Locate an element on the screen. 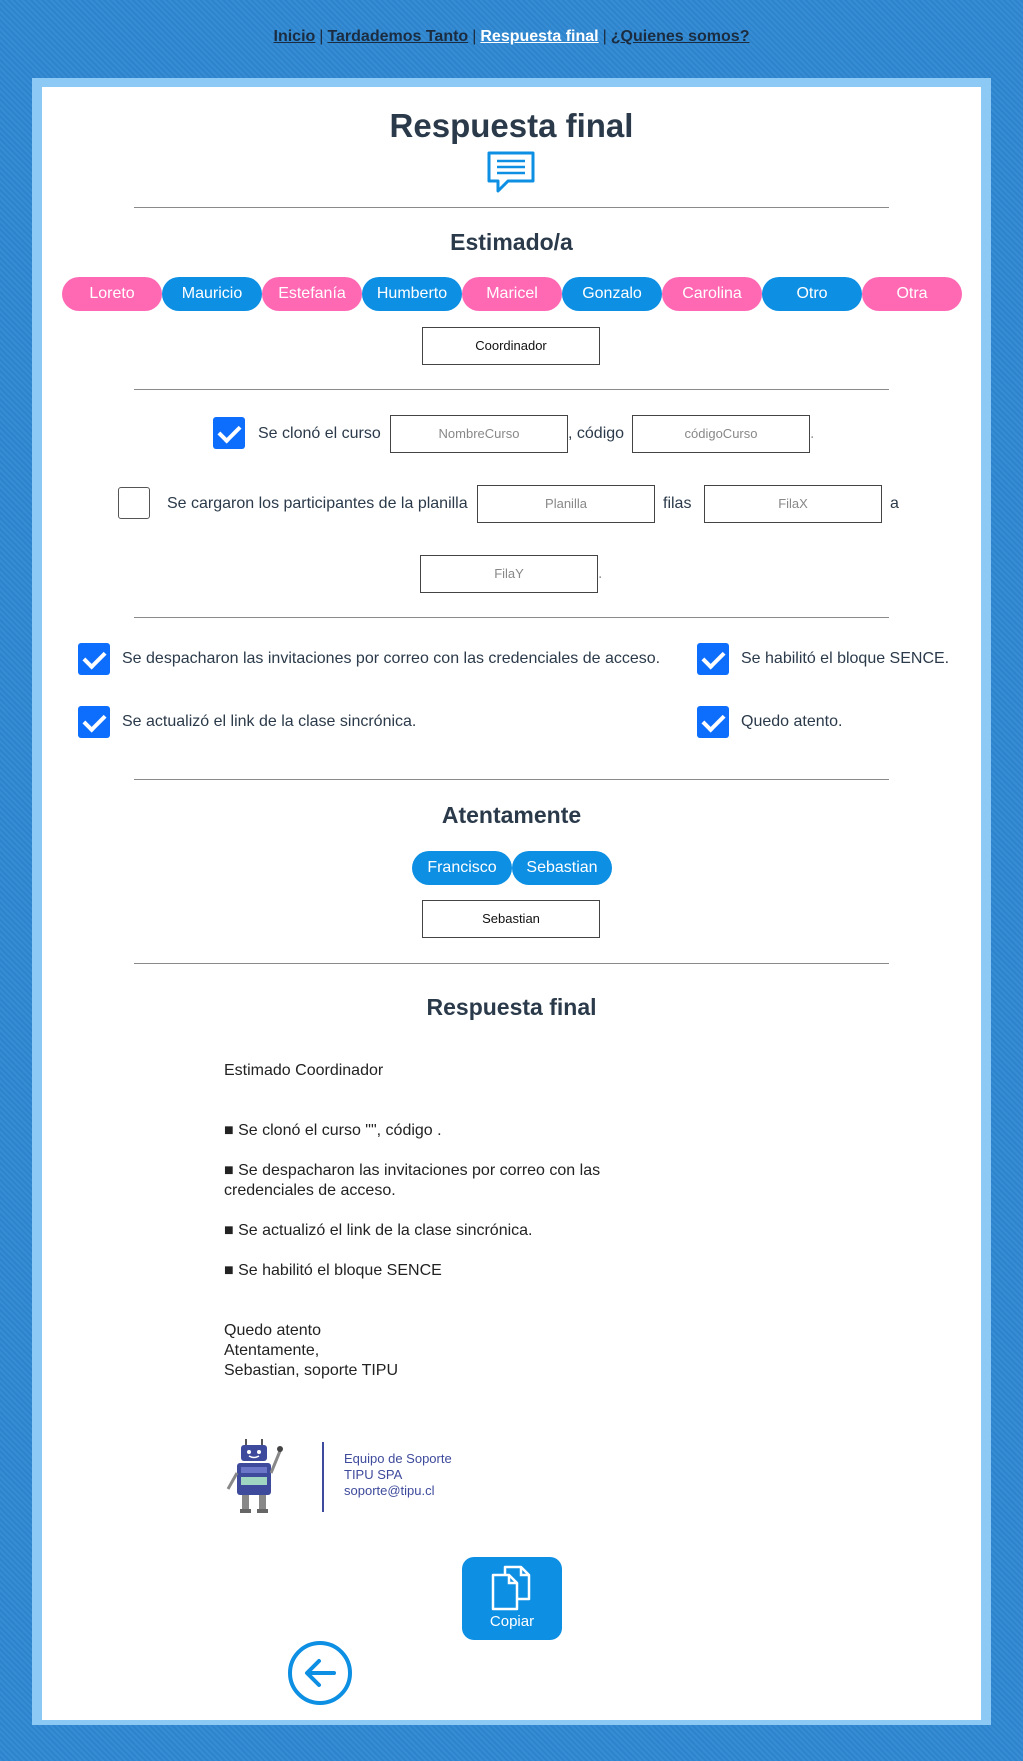  sence-label: Se habilitó el bloque SENCE. is located at coordinates (845, 658).